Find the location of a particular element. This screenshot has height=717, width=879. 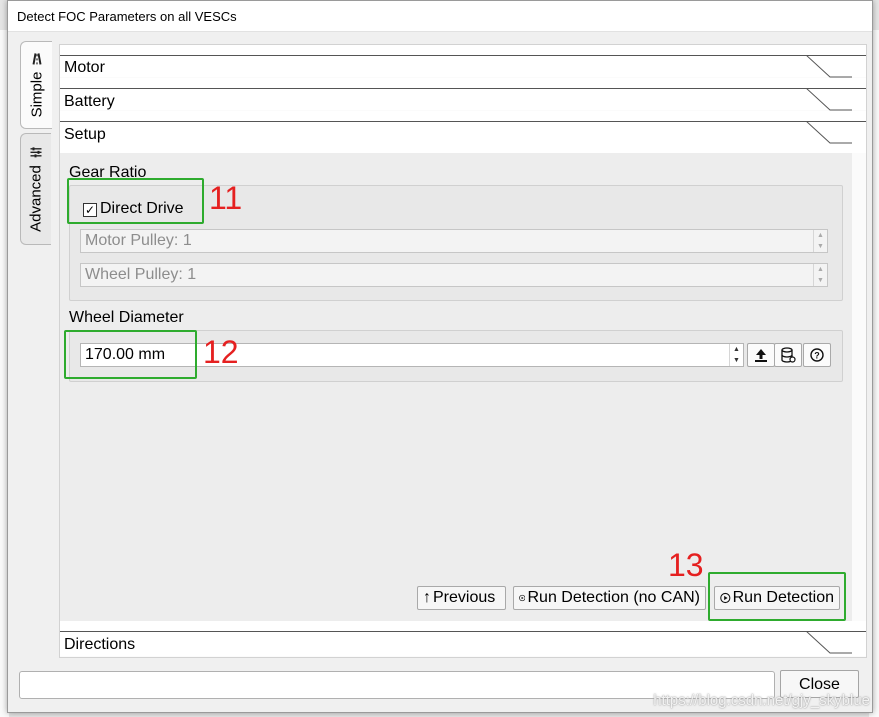

section-setup-label: Setup is located at coordinates (85, 134).